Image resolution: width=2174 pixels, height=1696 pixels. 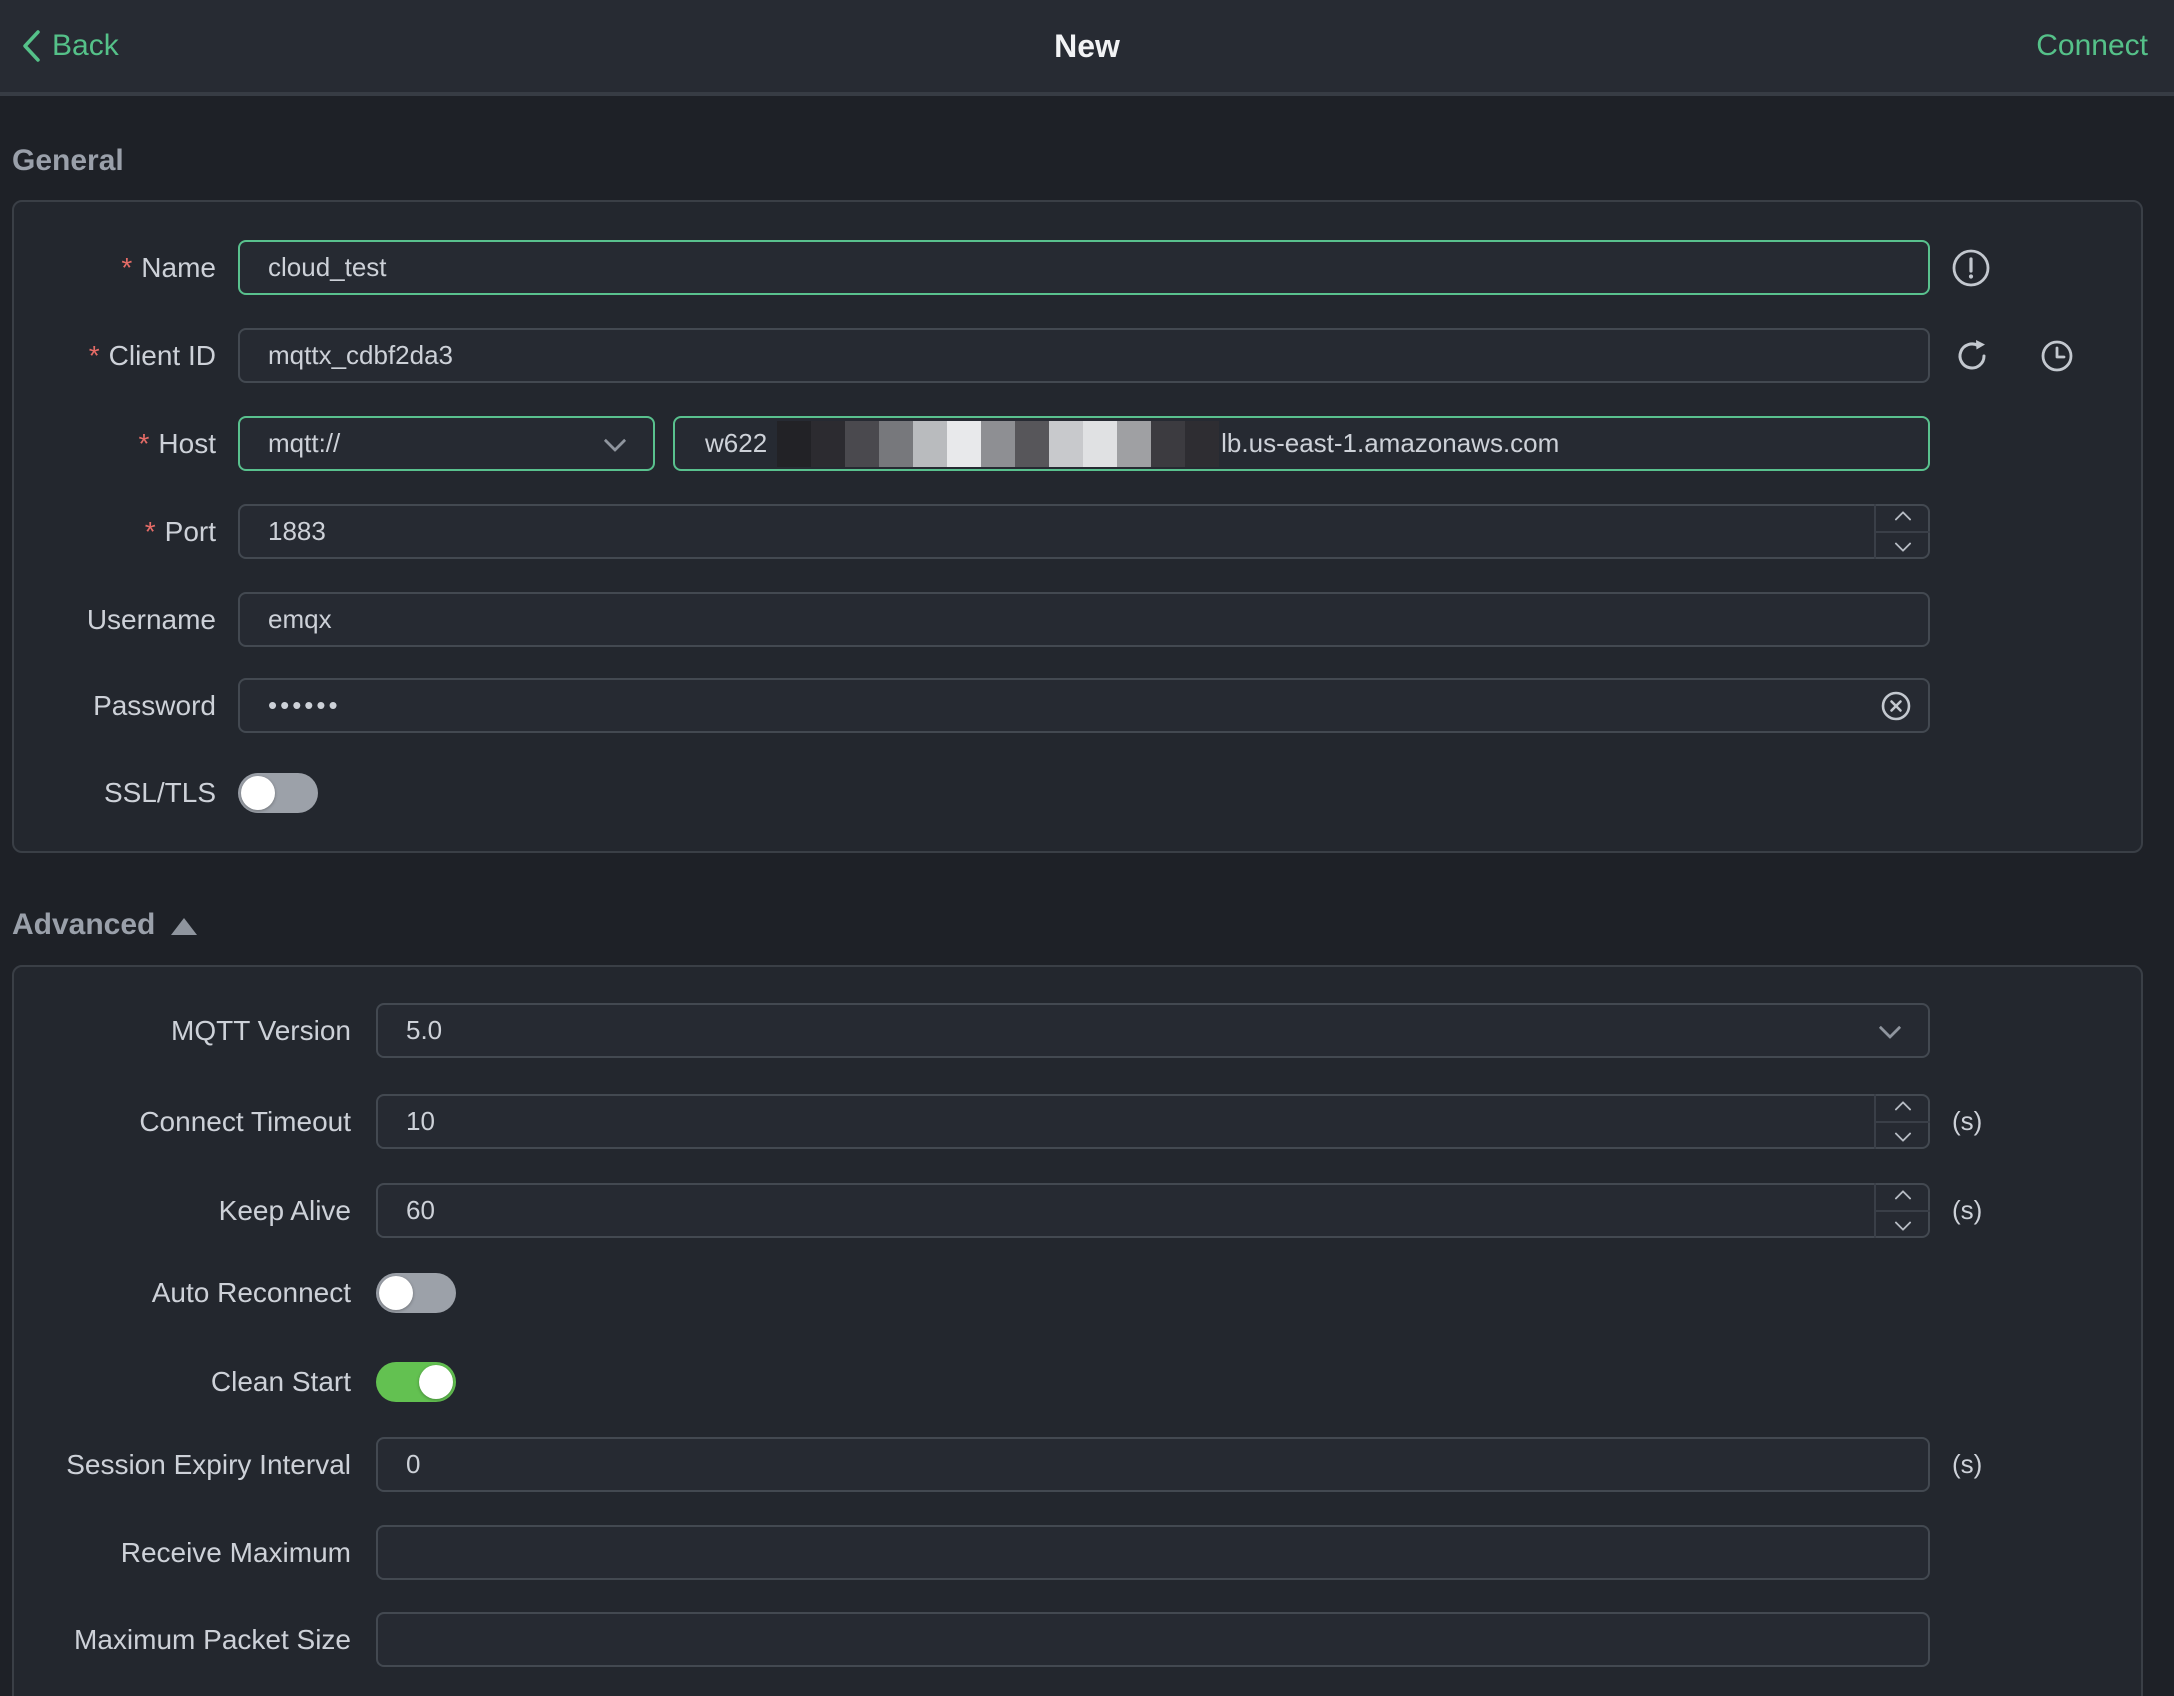 What do you see at coordinates (2092, 46) in the screenshot?
I see `connect-button: Connect` at bounding box center [2092, 46].